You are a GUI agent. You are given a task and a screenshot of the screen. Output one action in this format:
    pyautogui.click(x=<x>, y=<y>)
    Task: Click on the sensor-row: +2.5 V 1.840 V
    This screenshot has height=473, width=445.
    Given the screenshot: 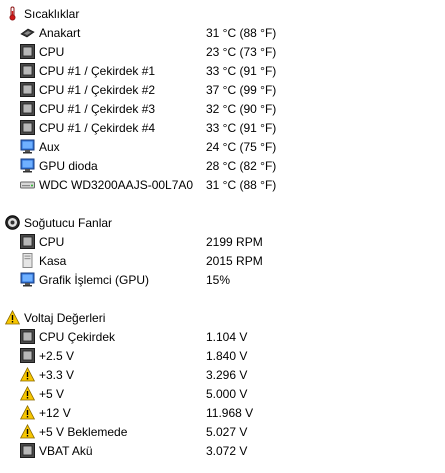 What is the action you would take?
    pyautogui.click(x=222, y=355)
    